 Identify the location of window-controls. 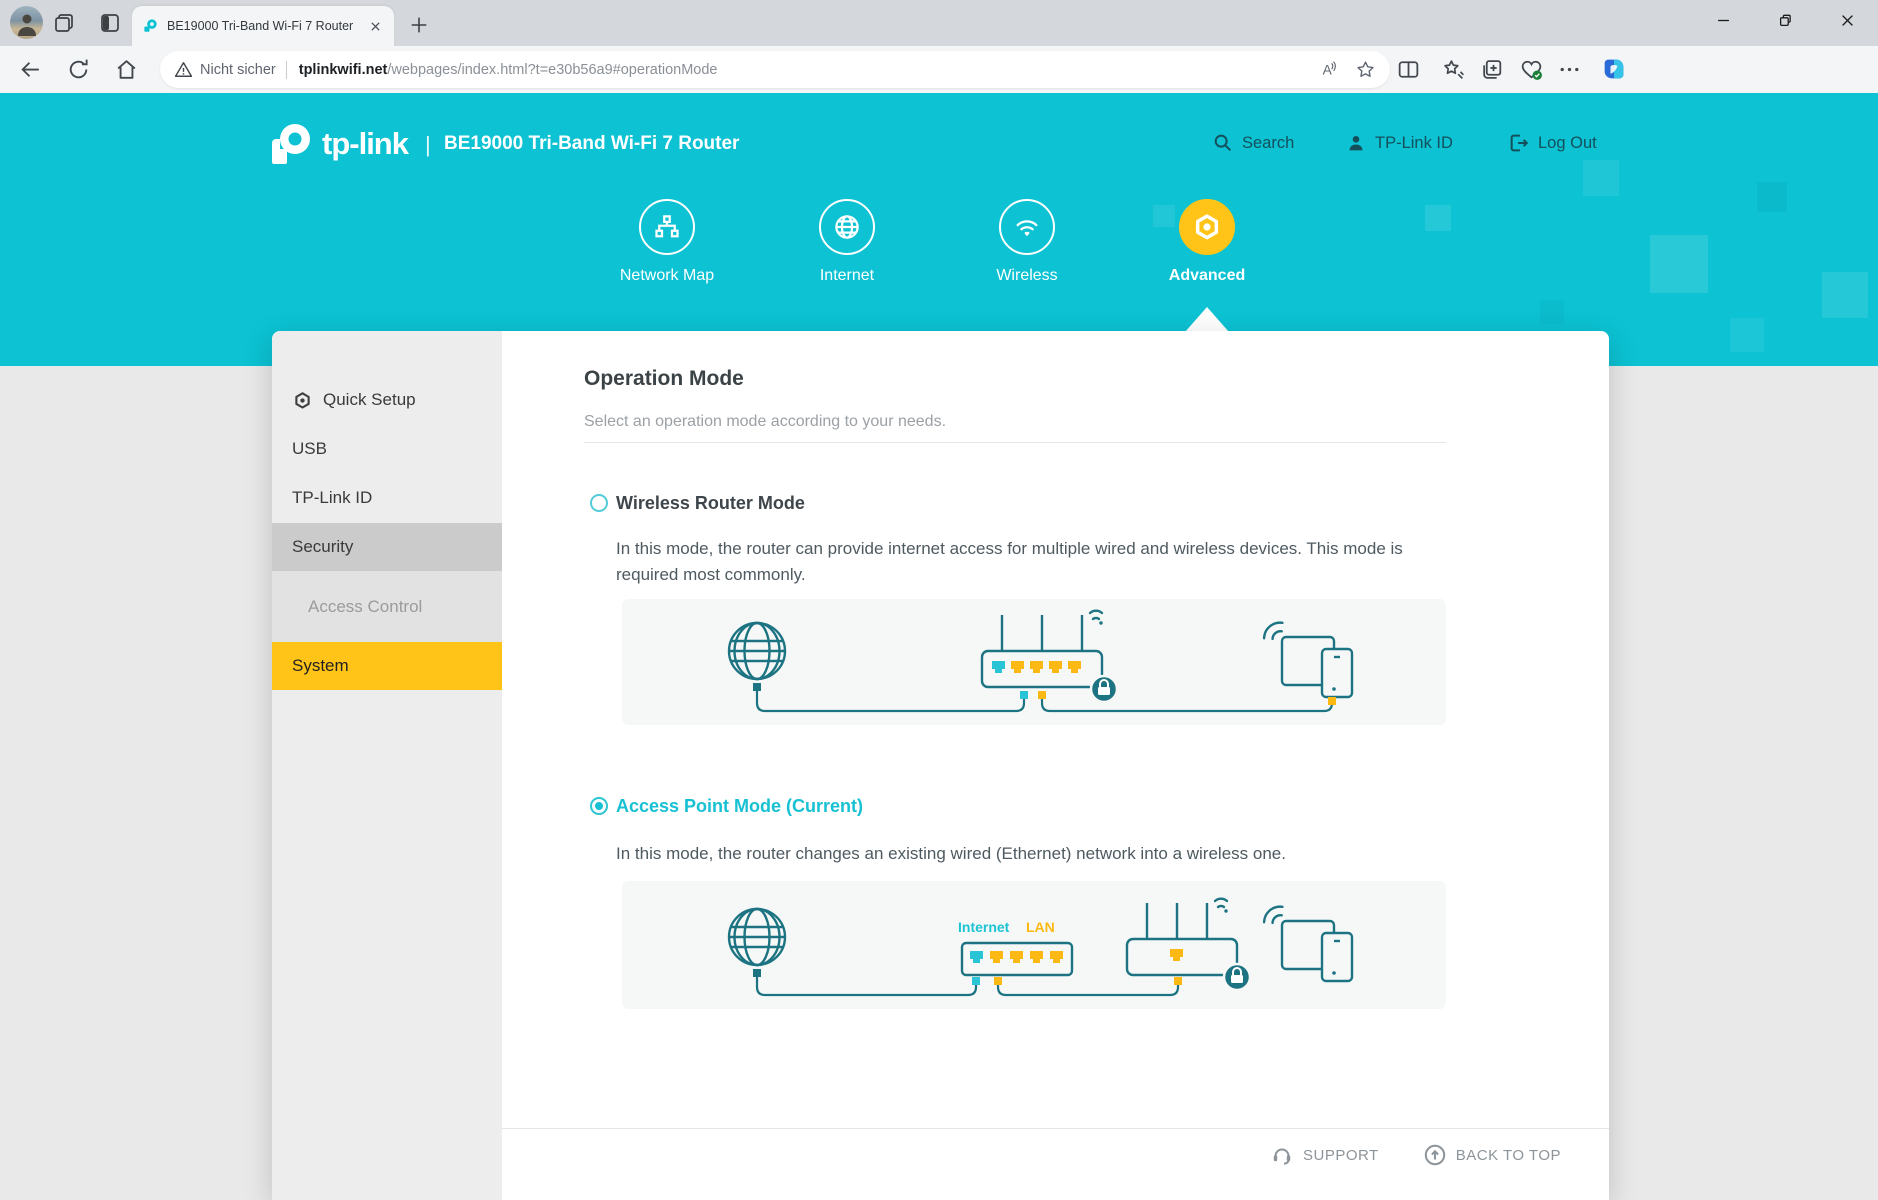
(1785, 20).